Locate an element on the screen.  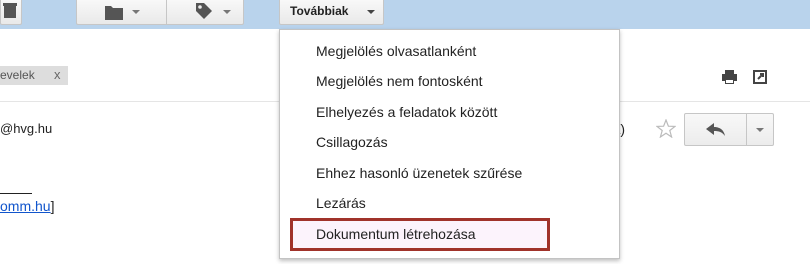
print-icon is located at coordinates (729, 77).